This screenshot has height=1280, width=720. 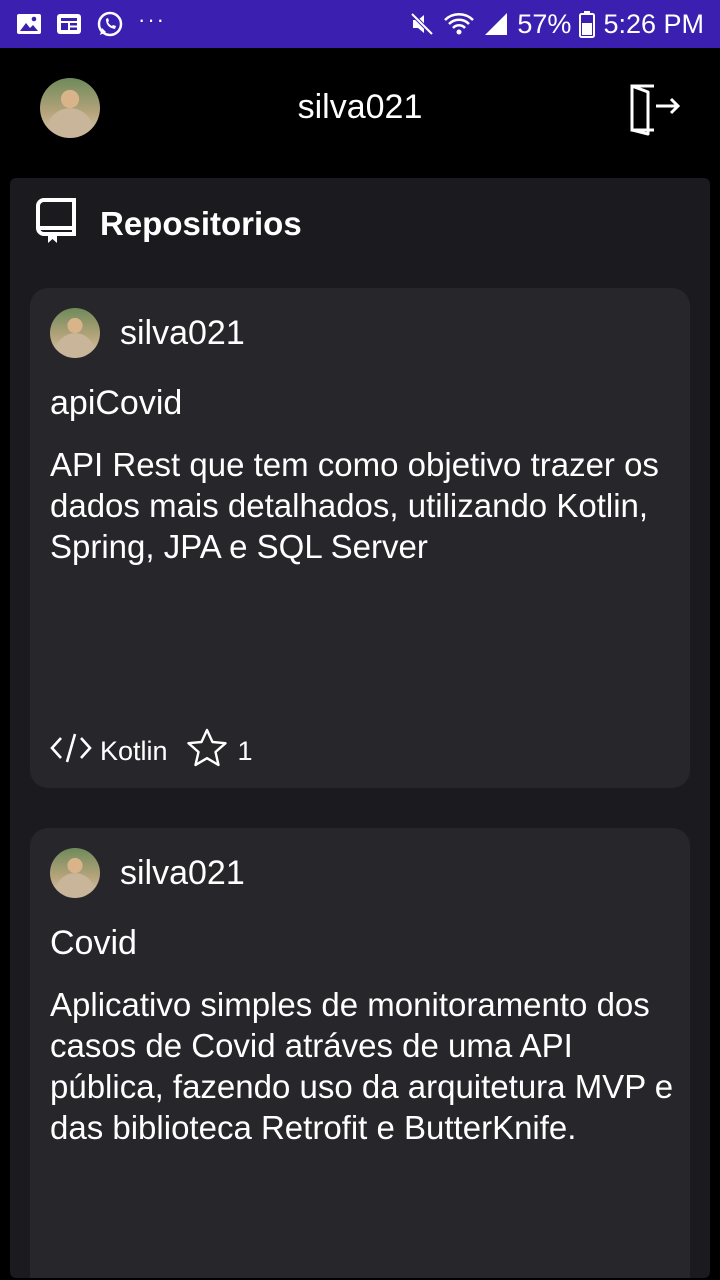 I want to click on wifi-icon, so click(x=459, y=24).